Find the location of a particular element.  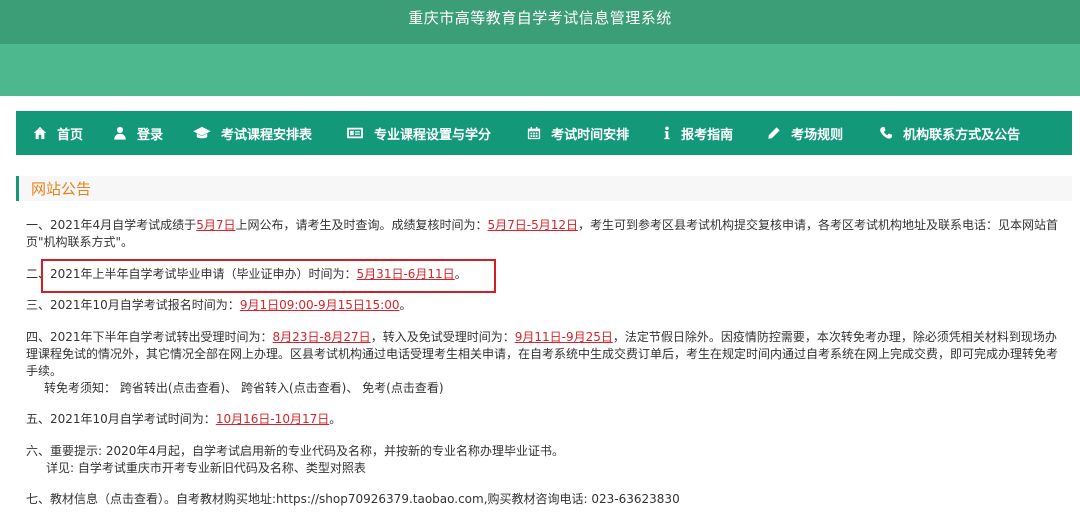

nav-home: 首页 is located at coordinates (58, 133).